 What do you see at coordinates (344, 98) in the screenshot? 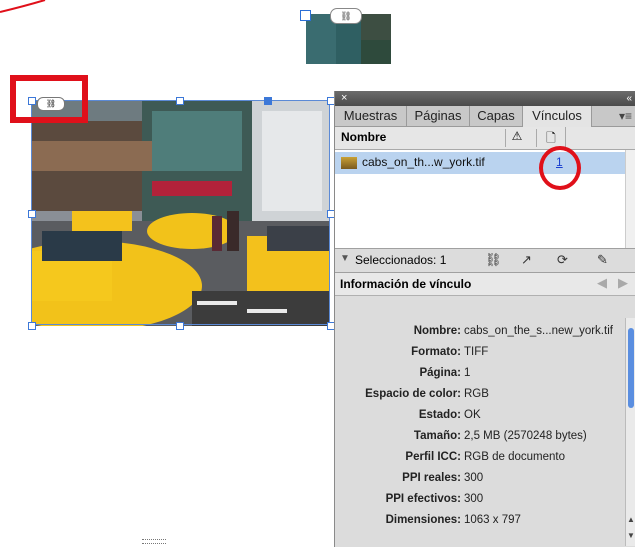
I see `close-icon: ×` at bounding box center [344, 98].